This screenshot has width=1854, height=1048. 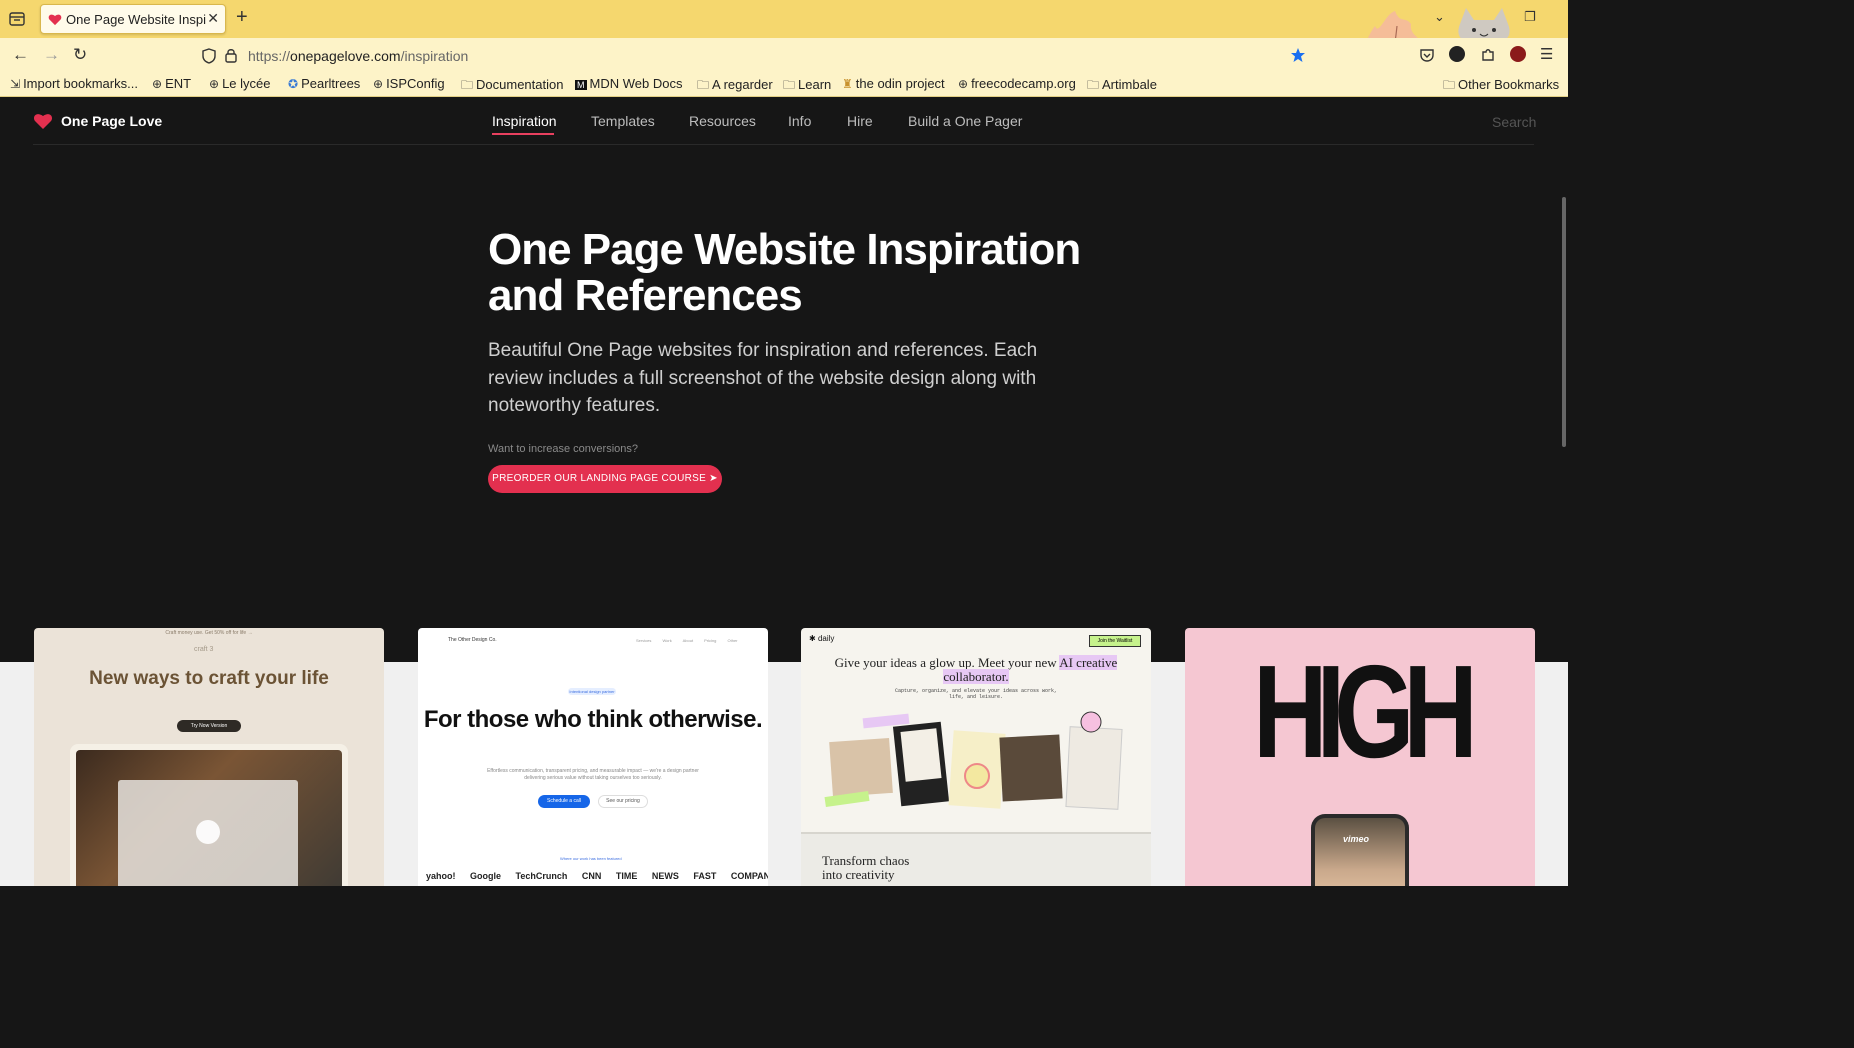 I want to click on card-featured-label: Where our work has been featured, so click(x=591, y=858).